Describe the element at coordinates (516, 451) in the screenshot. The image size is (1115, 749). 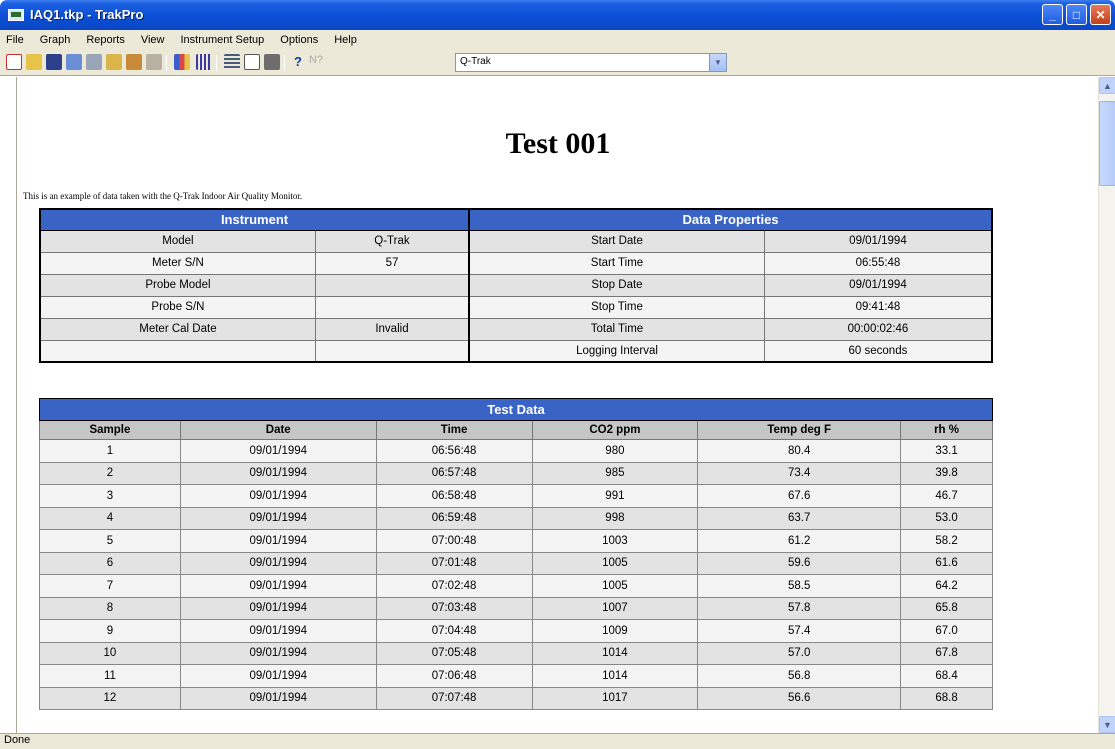
I see `table-row: 1 09/01/1994 06:56:48 980 80.4 33.1` at that location.